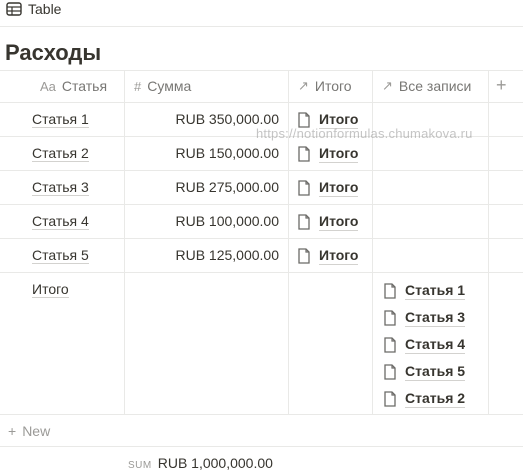 The width and height of the screenshot is (523, 471). I want to click on sum-value: RUB 1,000,000.00, so click(215, 463).